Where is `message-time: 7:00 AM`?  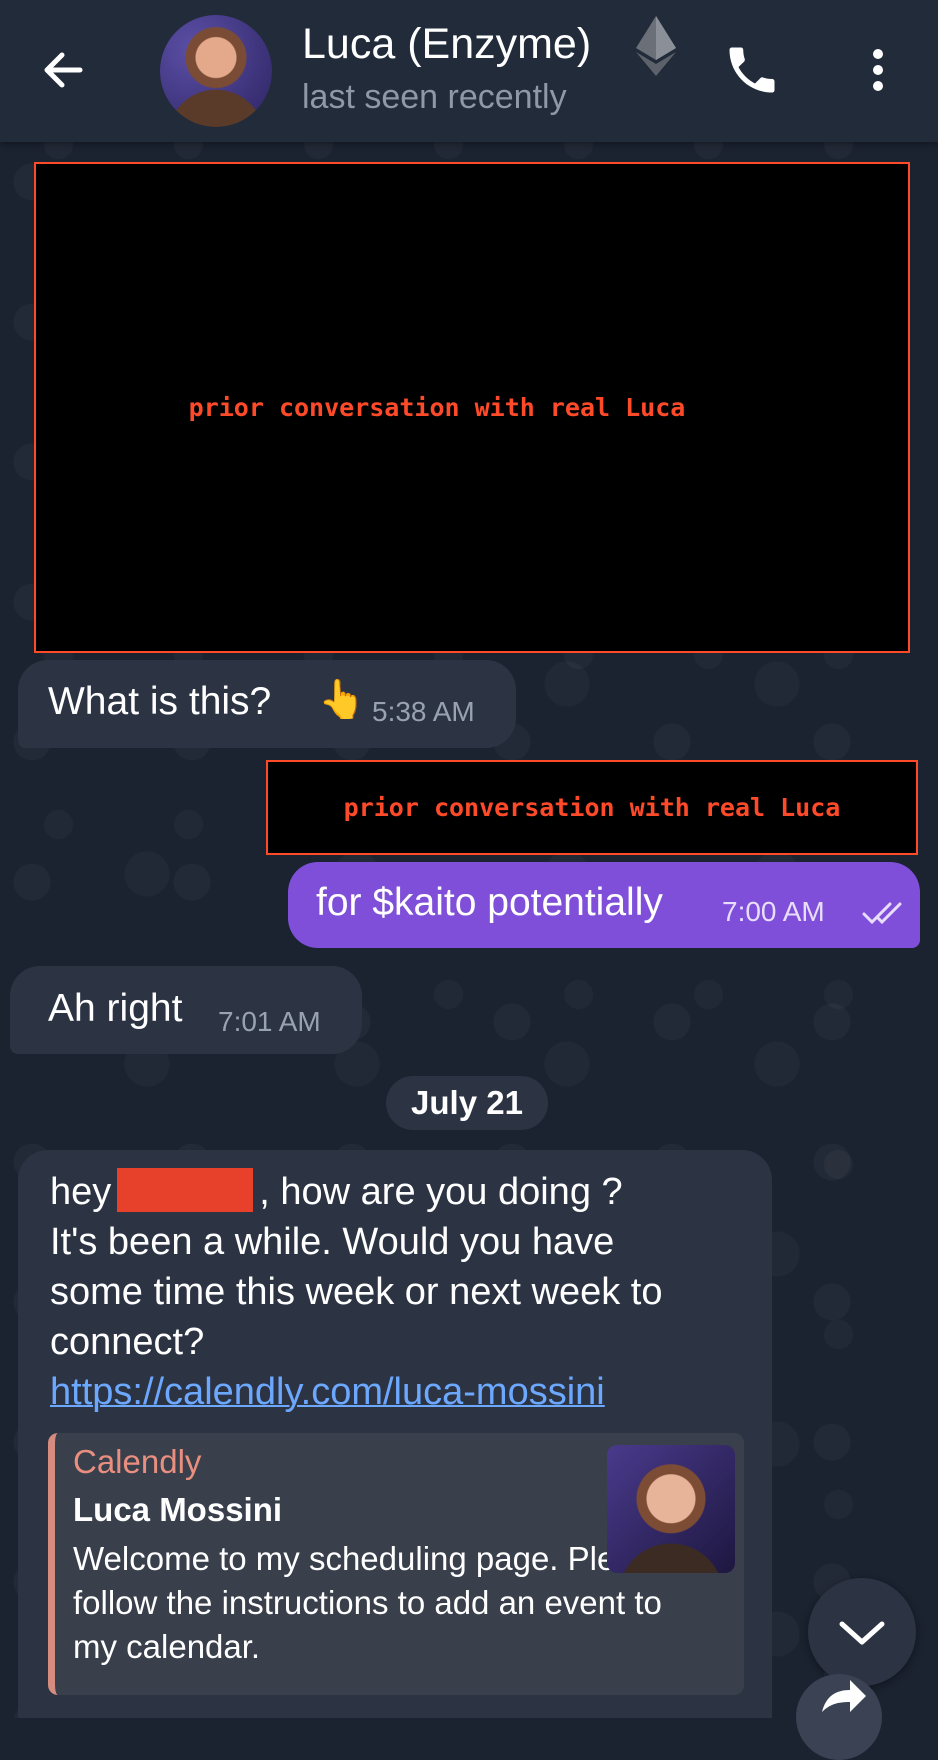
message-time: 7:00 AM is located at coordinates (773, 911).